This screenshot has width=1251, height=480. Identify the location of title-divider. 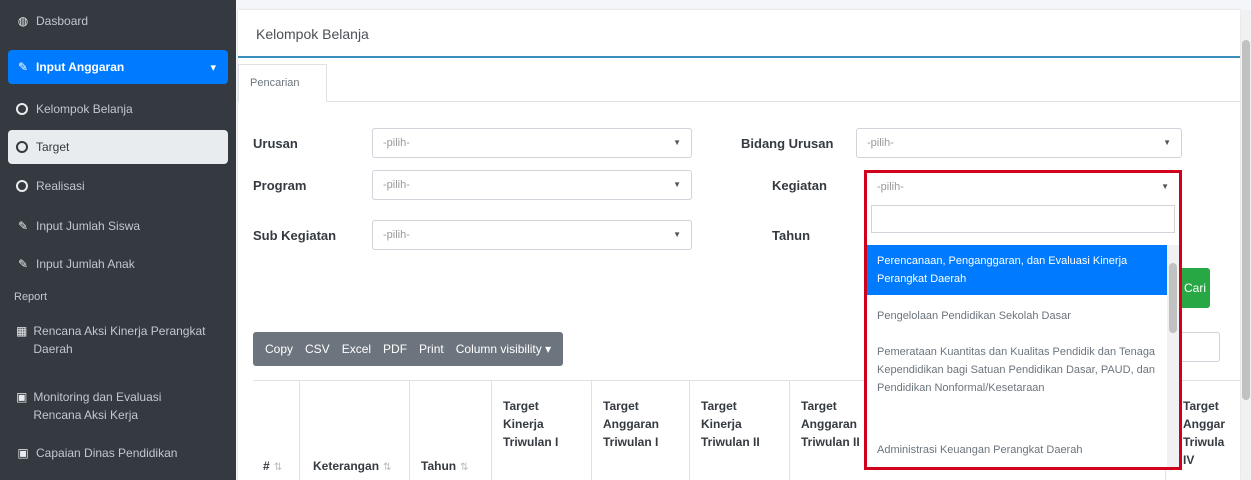
(739, 57).